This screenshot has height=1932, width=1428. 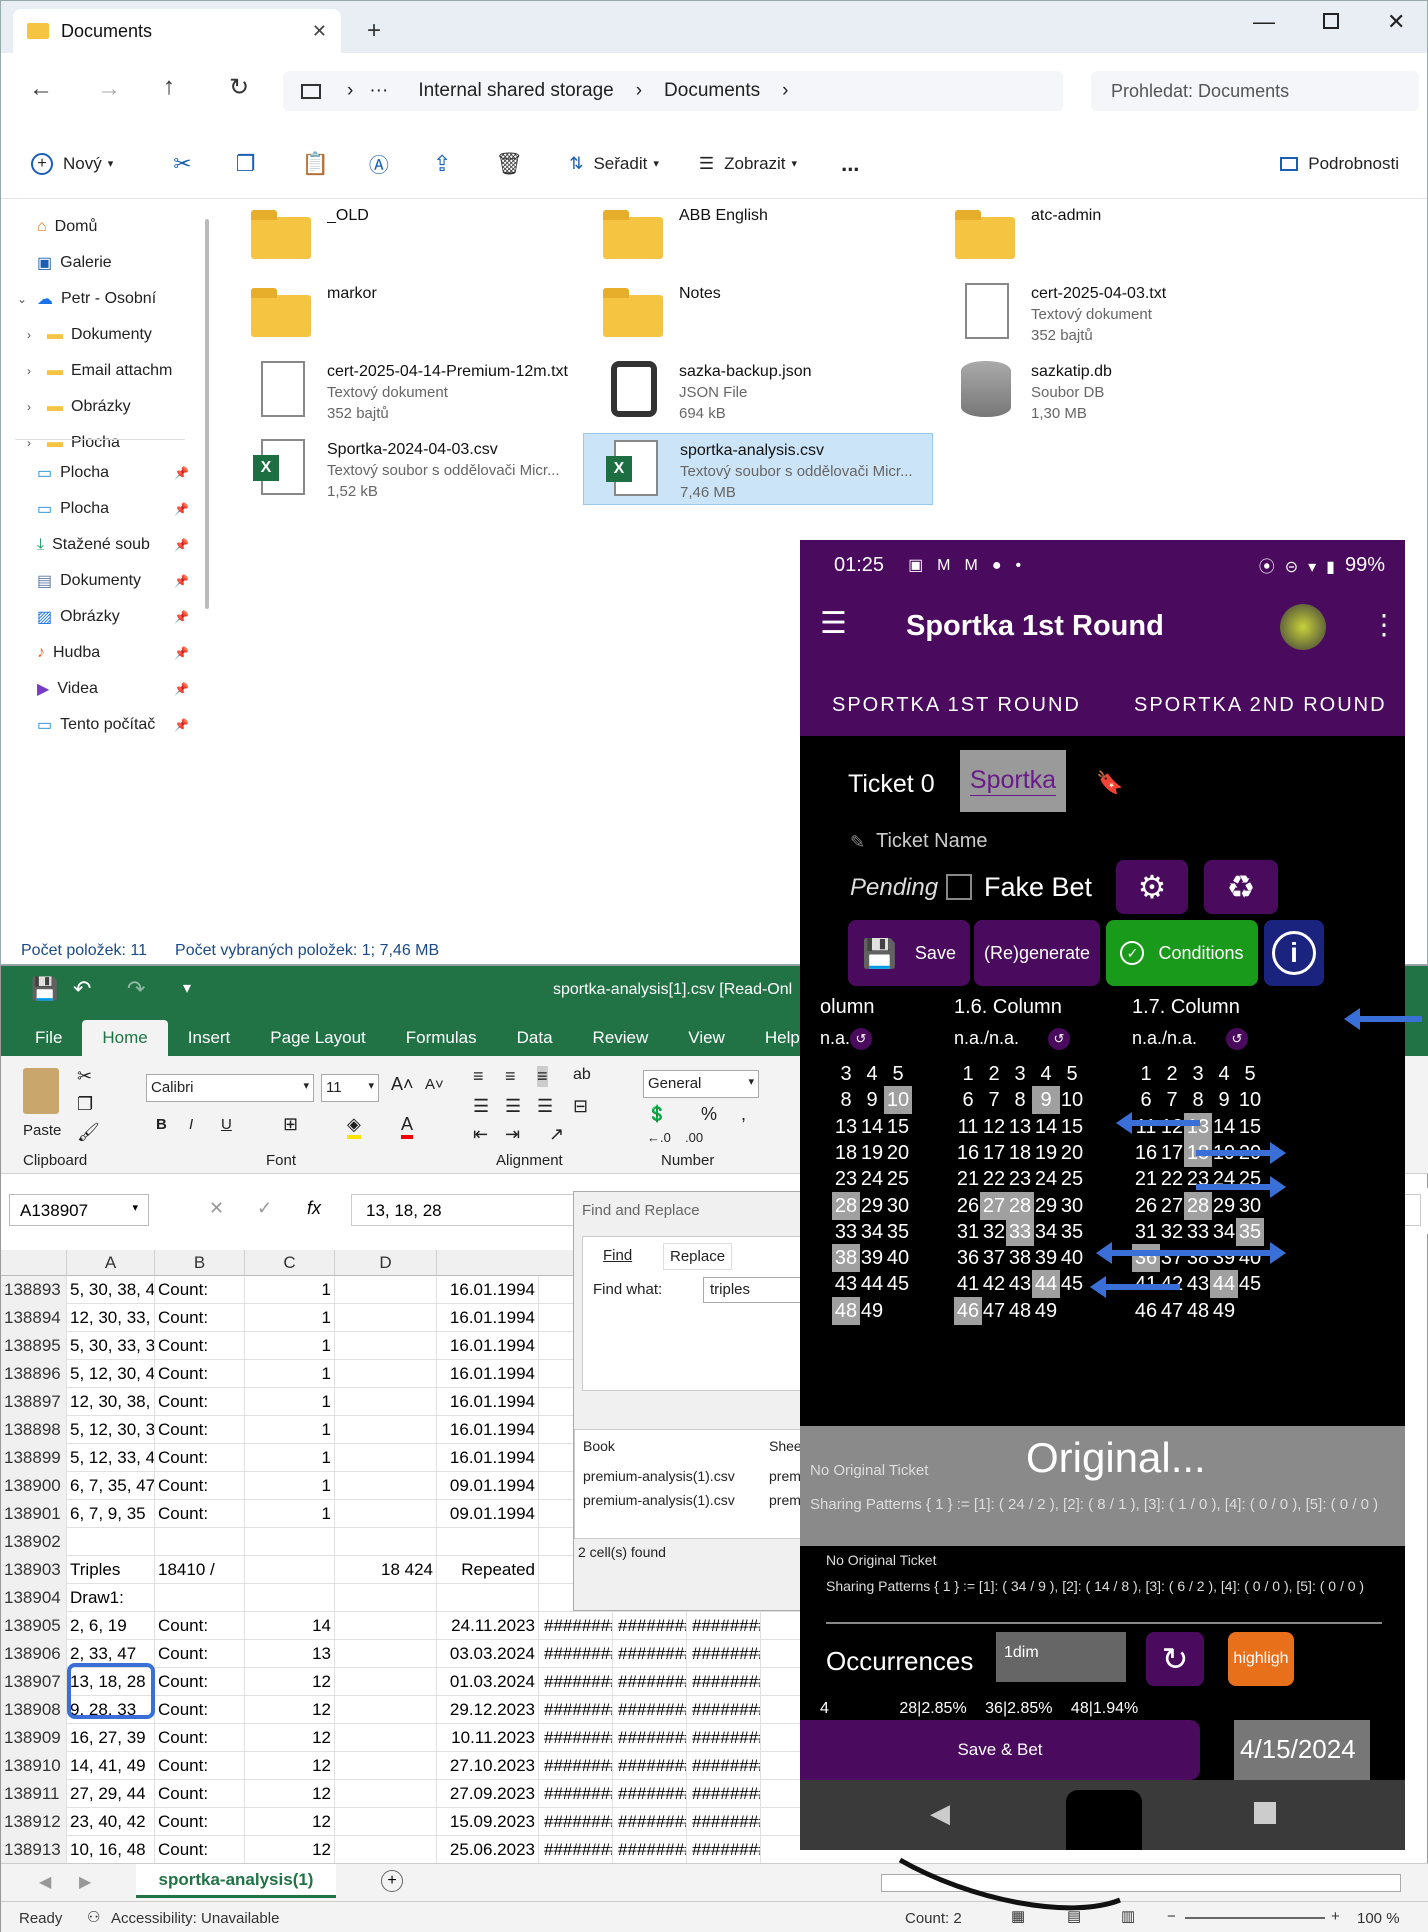 What do you see at coordinates (290, 1124) in the screenshot?
I see `borders-icon: ⊞` at bounding box center [290, 1124].